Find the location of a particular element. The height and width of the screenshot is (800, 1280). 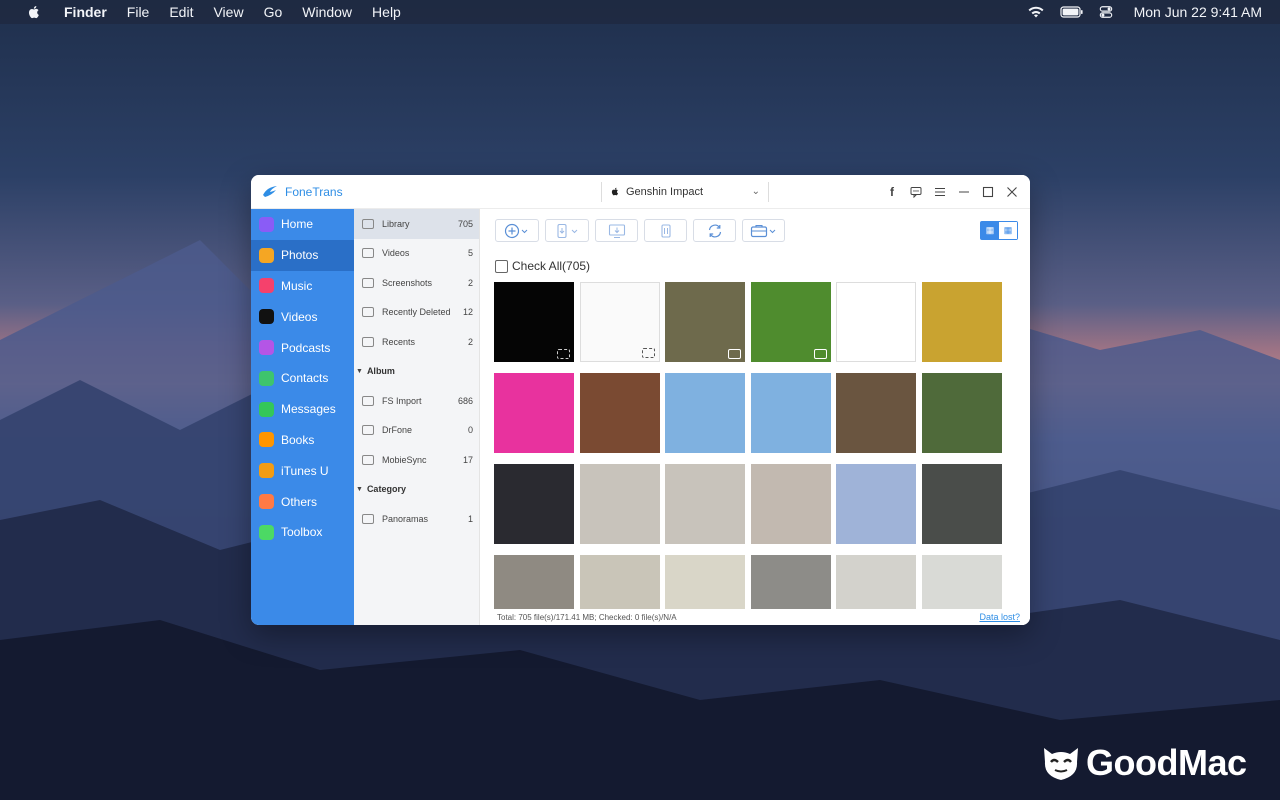

subpanel-item-count: 2 is located at coordinates (470, 341).